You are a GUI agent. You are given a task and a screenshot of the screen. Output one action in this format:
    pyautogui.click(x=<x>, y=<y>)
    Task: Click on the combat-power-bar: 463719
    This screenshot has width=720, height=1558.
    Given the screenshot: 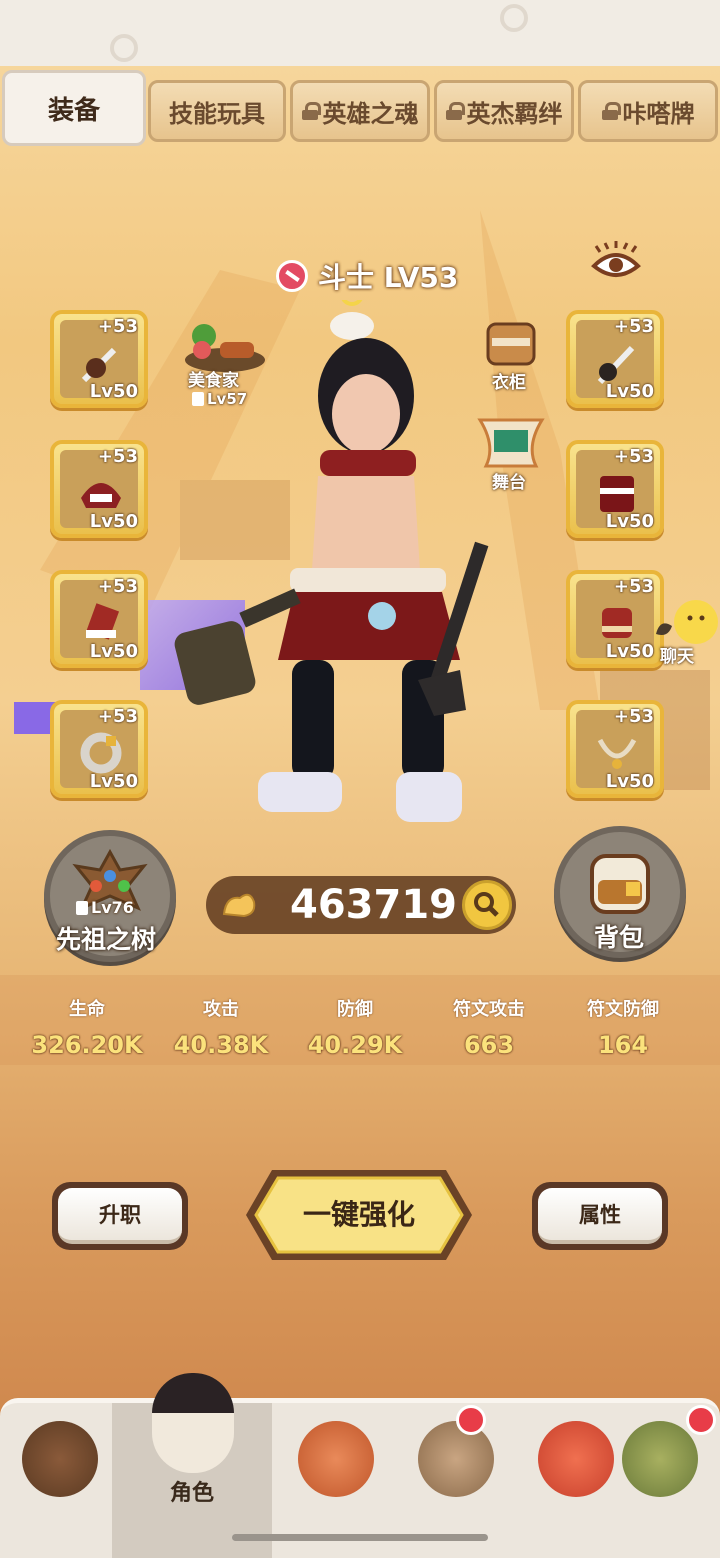 What is the action you would take?
    pyautogui.click(x=361, y=905)
    